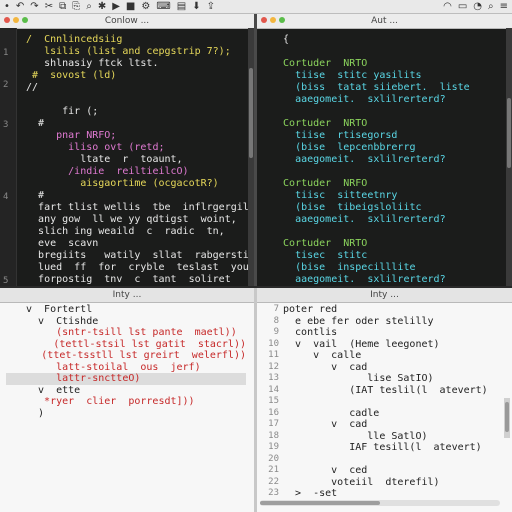 This screenshot has height=512, width=512. Describe the element at coordinates (477, 6) in the screenshot. I see `clock-icon: ◔` at that location.